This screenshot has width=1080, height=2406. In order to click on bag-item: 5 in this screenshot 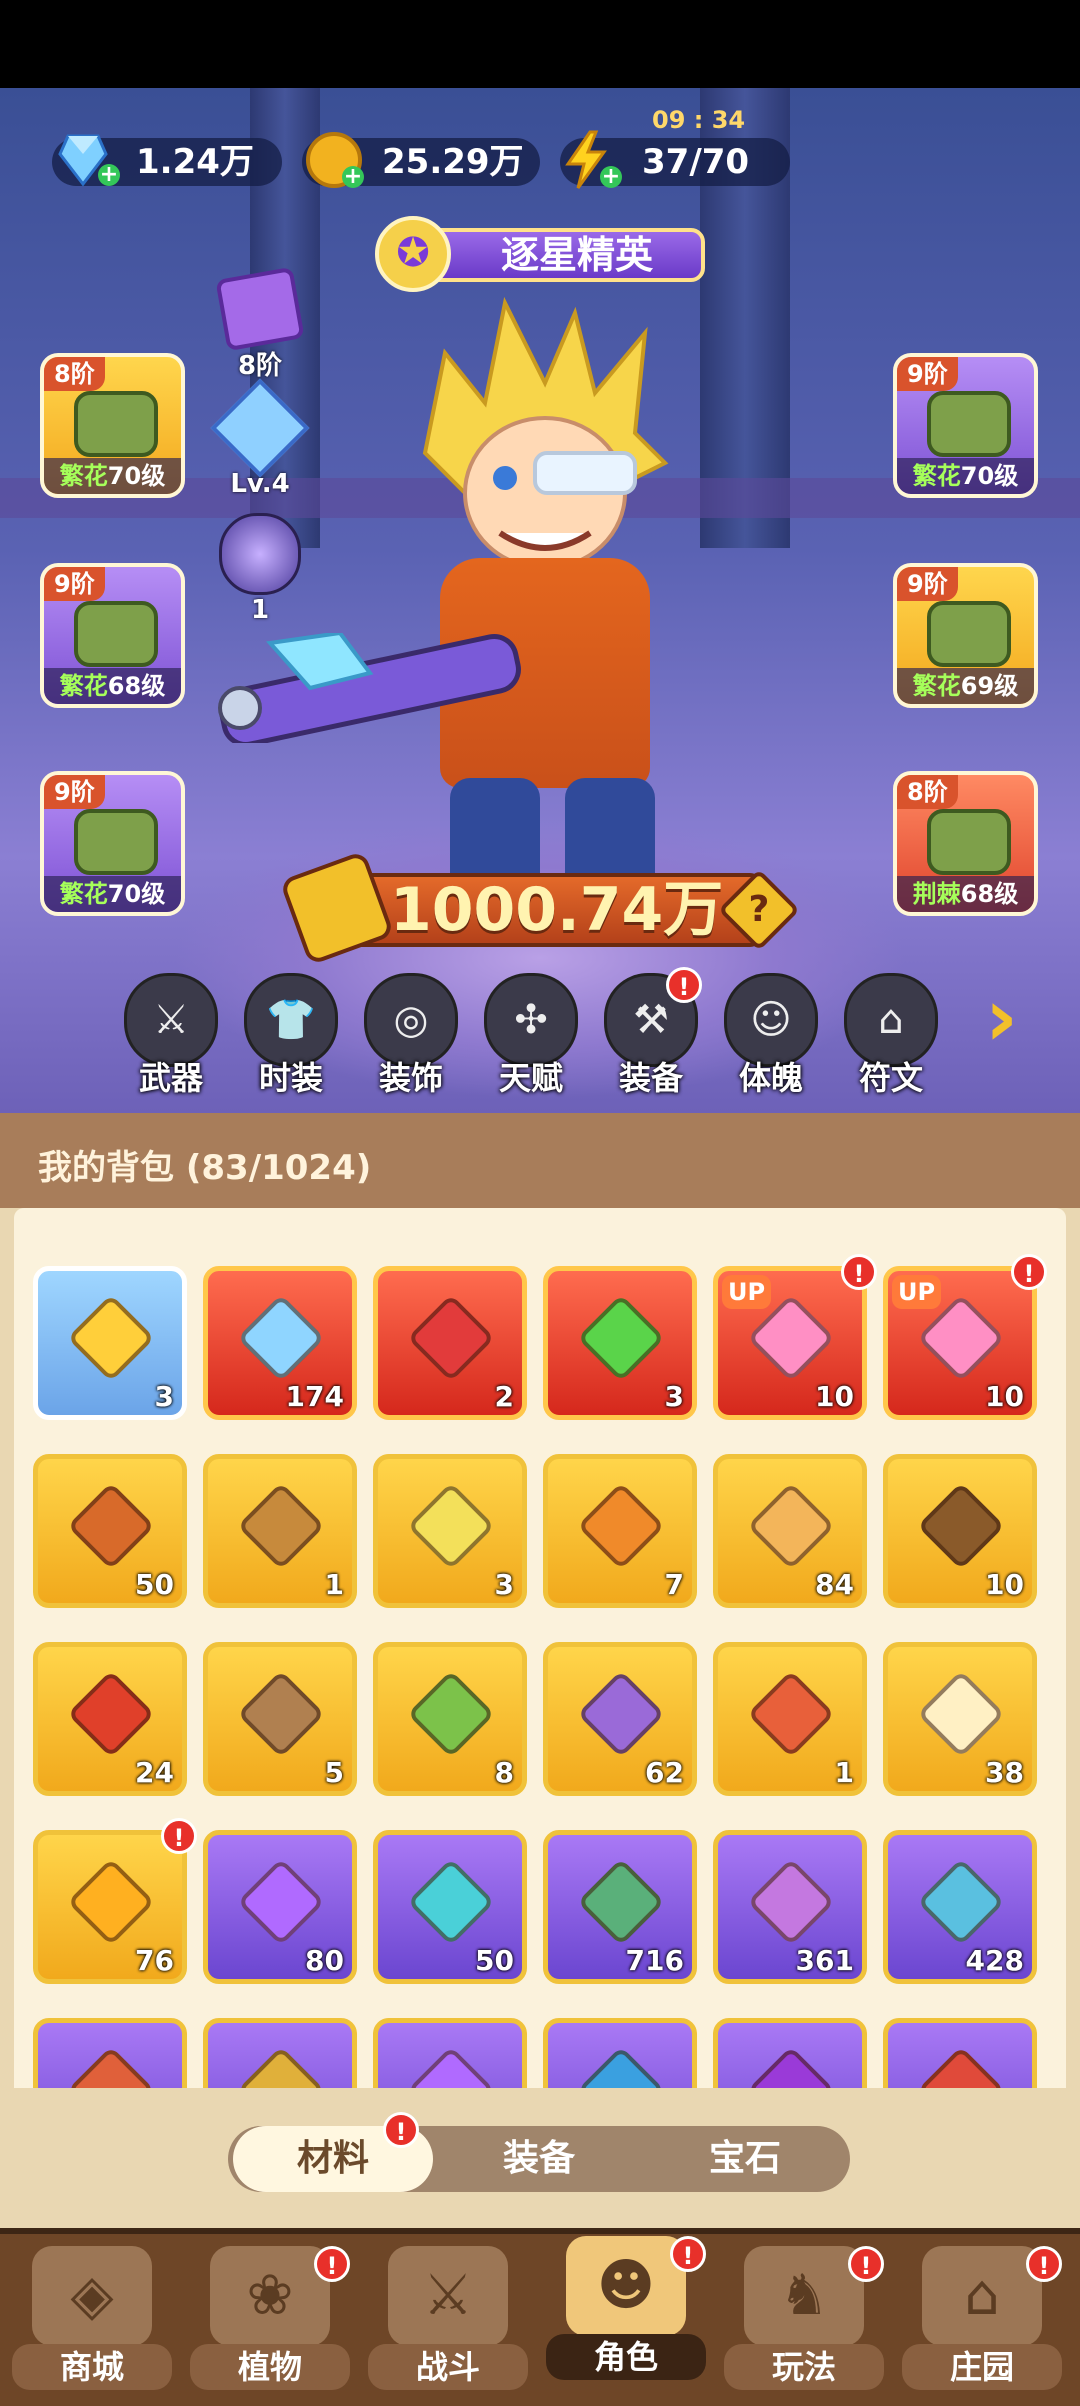, I will do `click(280, 1719)`.